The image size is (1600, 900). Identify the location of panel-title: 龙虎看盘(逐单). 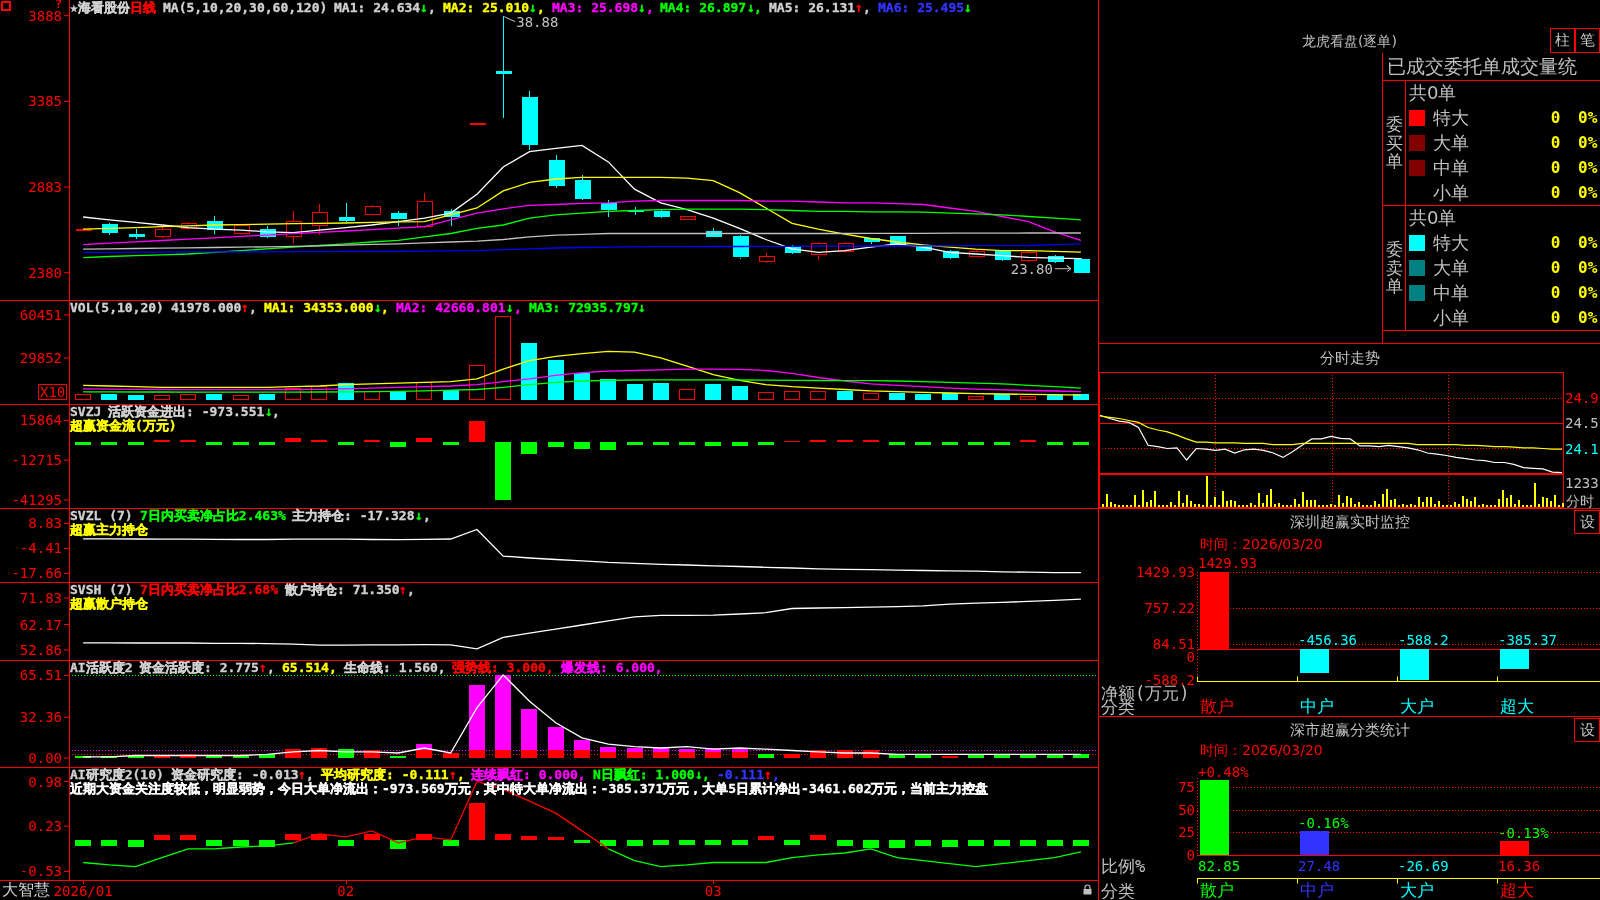
(1349, 40).